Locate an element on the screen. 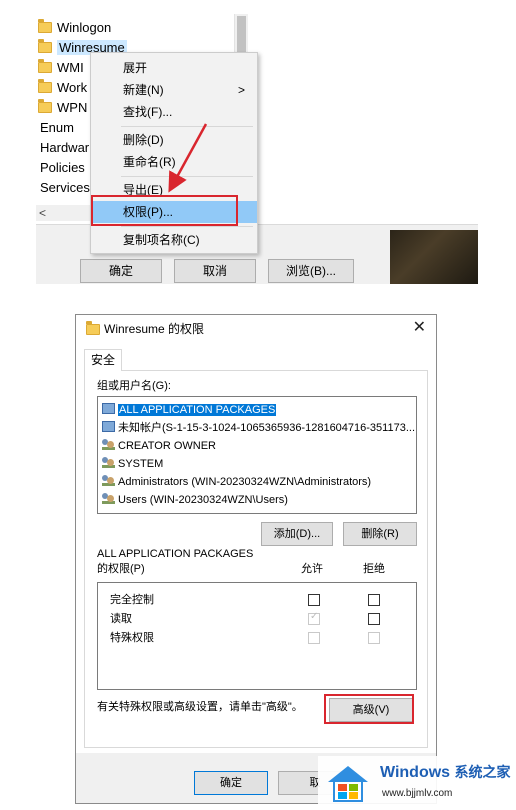  allow-column-header: 允许 is located at coordinates (312, 569).